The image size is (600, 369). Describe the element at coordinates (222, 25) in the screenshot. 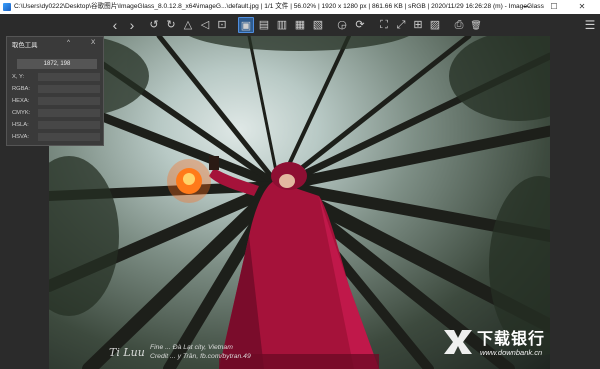

I see `crop-icon: ⊡` at that location.